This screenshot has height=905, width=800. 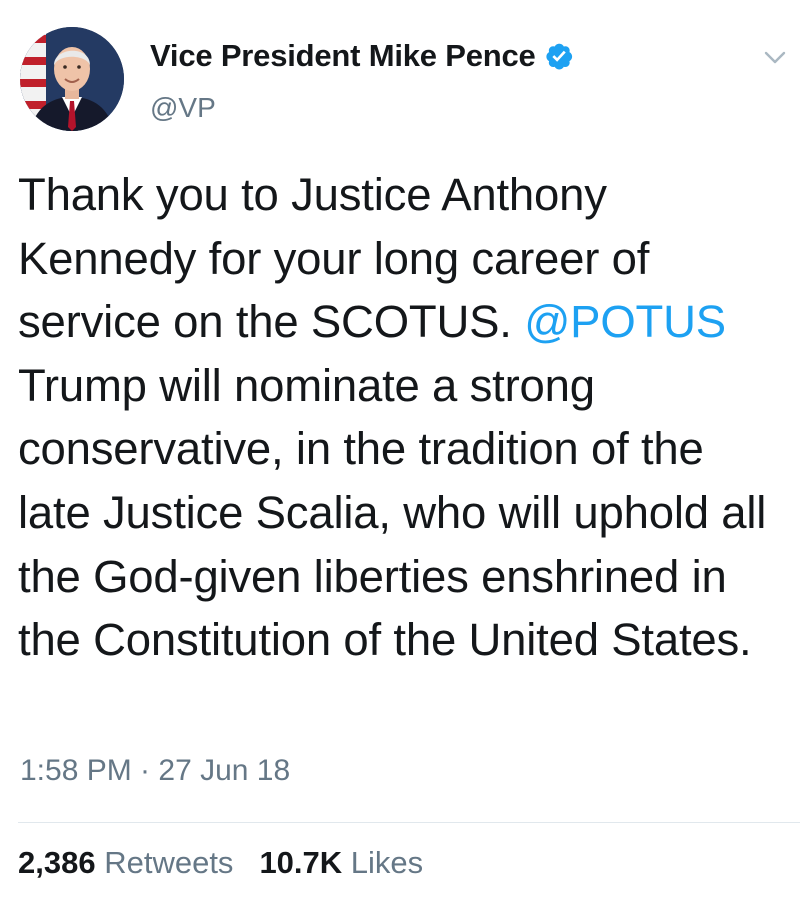 I want to click on likes-label: Likes, so click(x=387, y=862).